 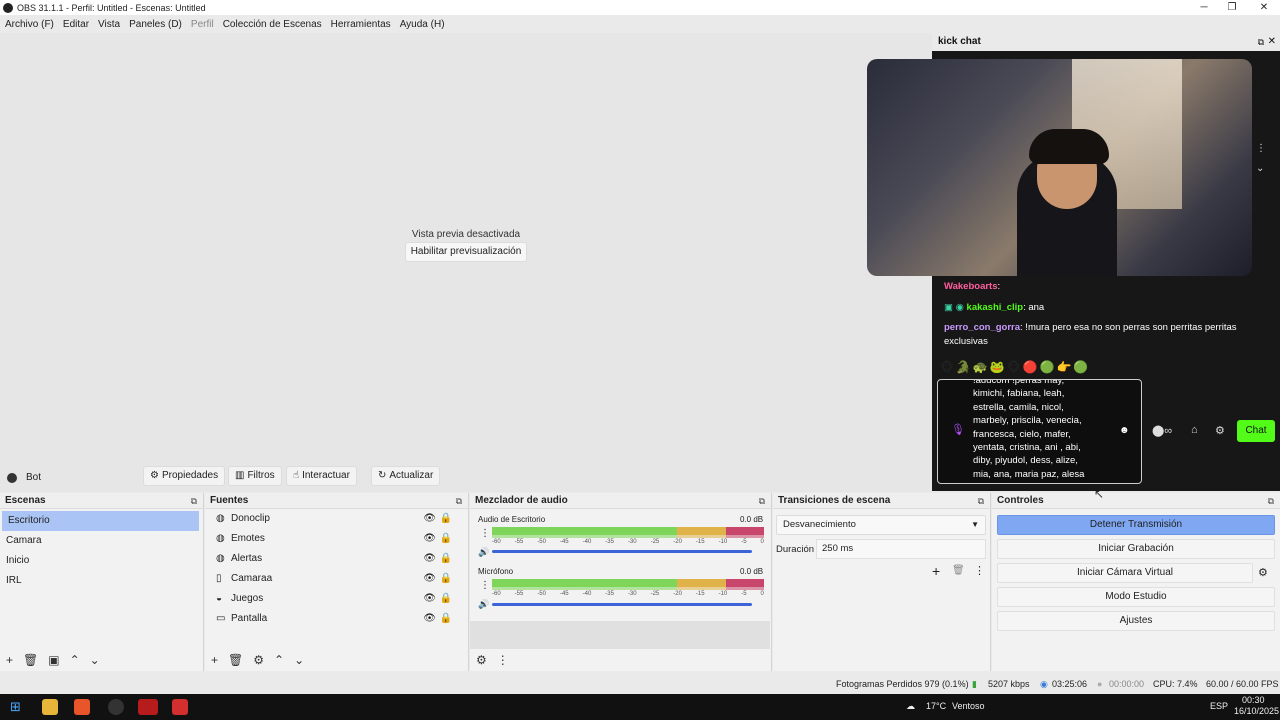 I want to click on source-item: ▭ Pantalla 👁 🔒, so click(x=336, y=619).